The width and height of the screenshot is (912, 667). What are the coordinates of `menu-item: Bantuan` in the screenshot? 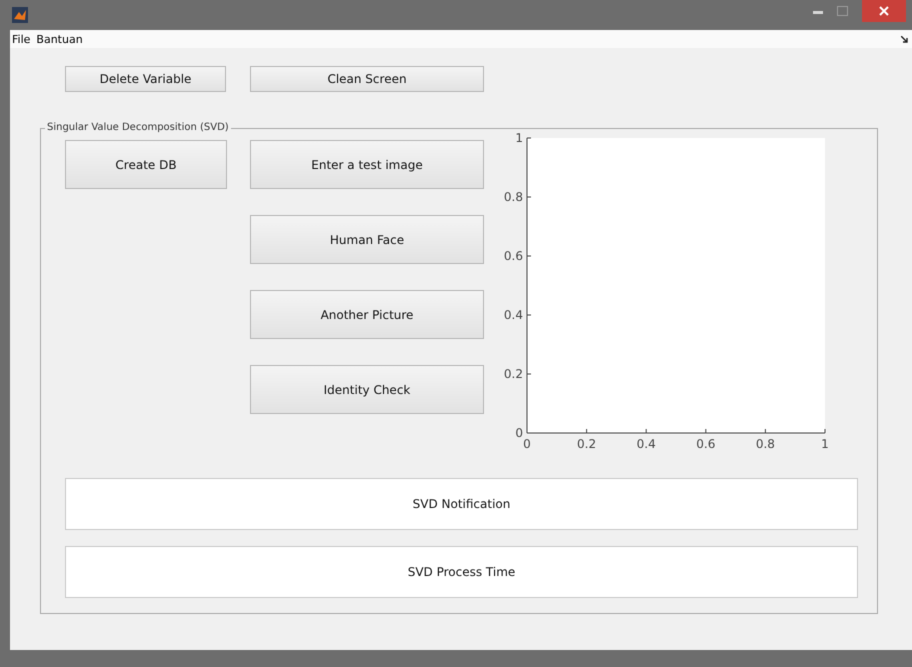 It's located at (59, 39).